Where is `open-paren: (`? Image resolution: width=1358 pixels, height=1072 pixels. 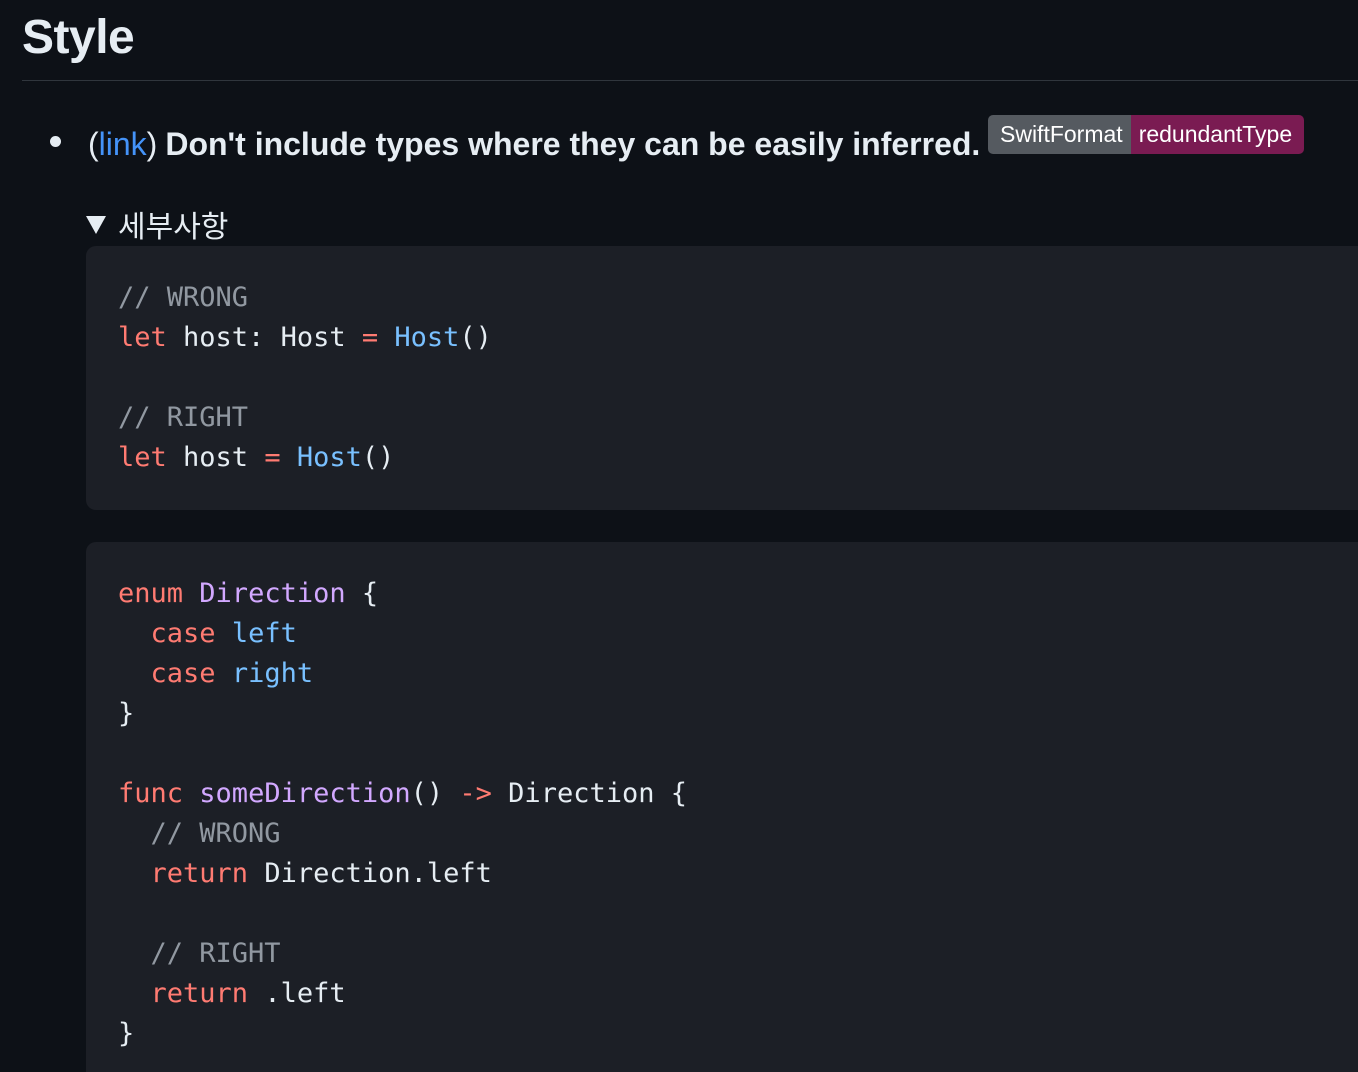 open-paren: ( is located at coordinates (93, 143).